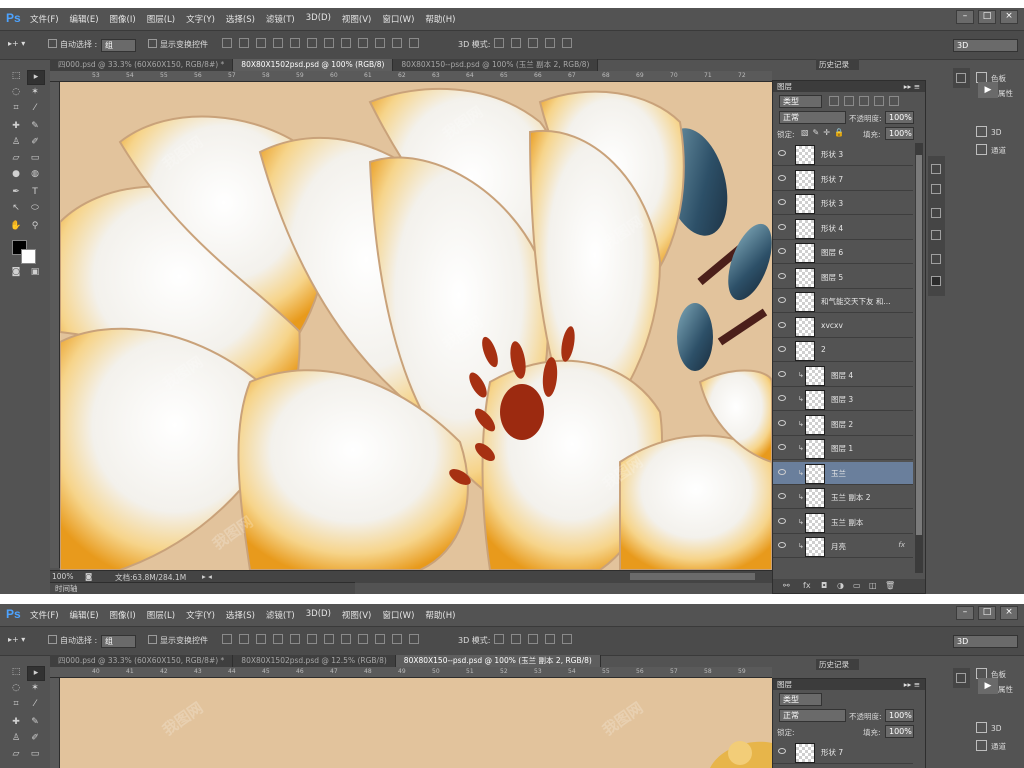 Image resolution: width=1024 pixels, height=768 pixels. I want to click on distribute-middle-icon, so click(346, 639).